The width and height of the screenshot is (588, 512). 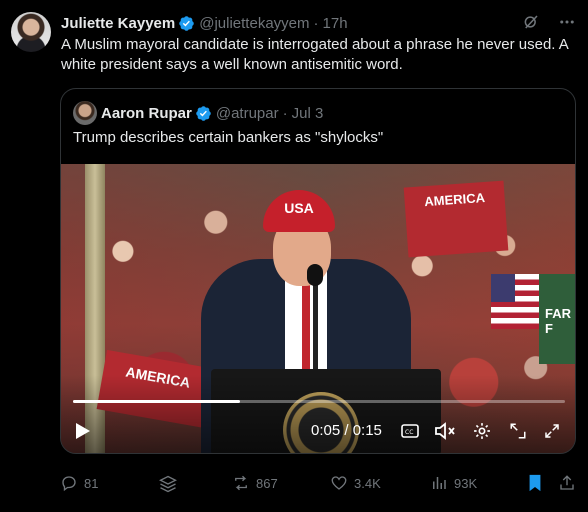 I want to click on repost-count: 867, so click(x=267, y=483).